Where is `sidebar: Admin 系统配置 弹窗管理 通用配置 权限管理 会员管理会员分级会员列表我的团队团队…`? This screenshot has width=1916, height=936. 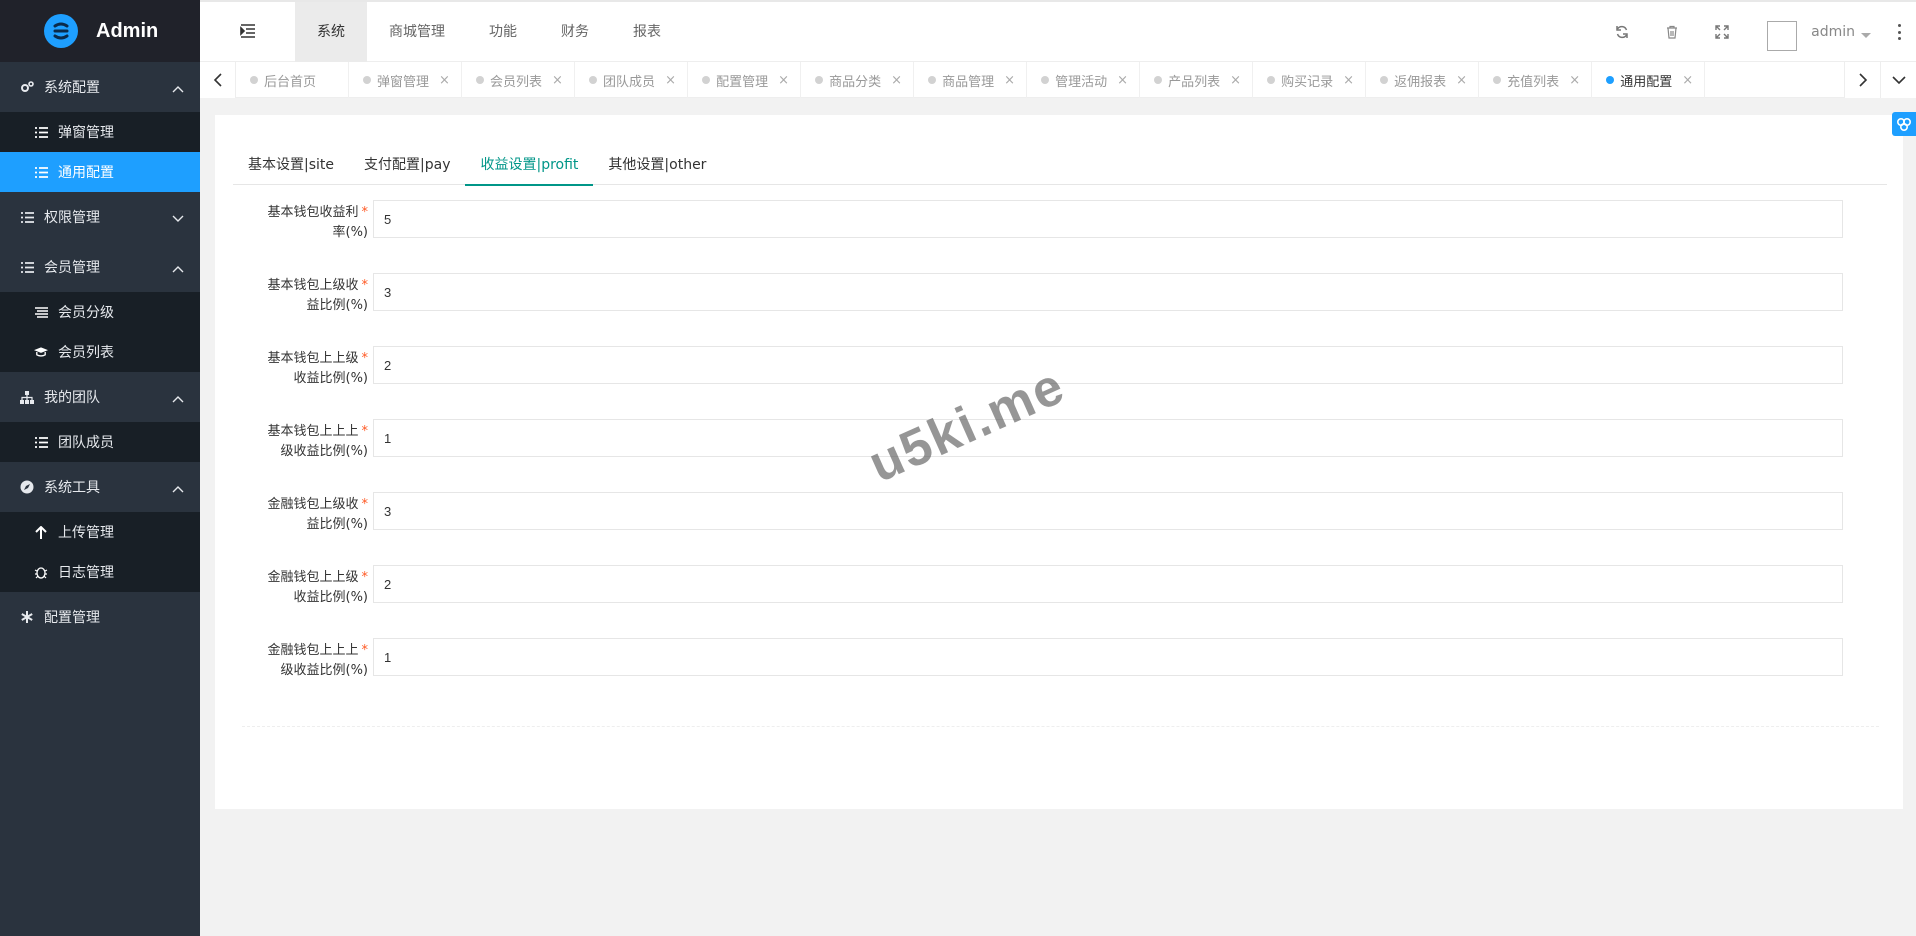 sidebar: Admin 系统配置 弹窗管理 通用配置 权限管理 会员管理会员分级会员列表我的团队团队… is located at coordinates (100, 468).